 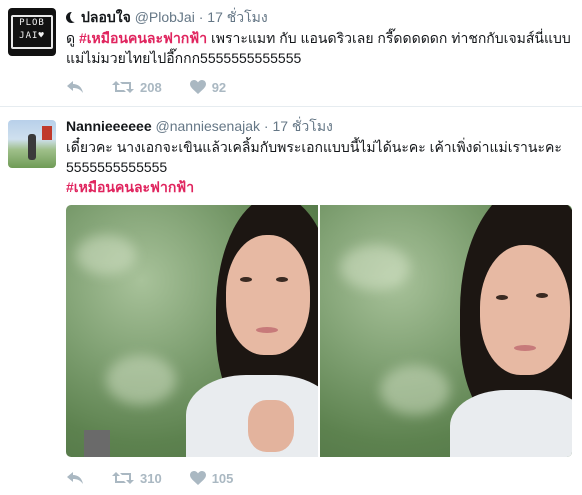 I want to click on retweet-button: 310, so click(x=137, y=478).